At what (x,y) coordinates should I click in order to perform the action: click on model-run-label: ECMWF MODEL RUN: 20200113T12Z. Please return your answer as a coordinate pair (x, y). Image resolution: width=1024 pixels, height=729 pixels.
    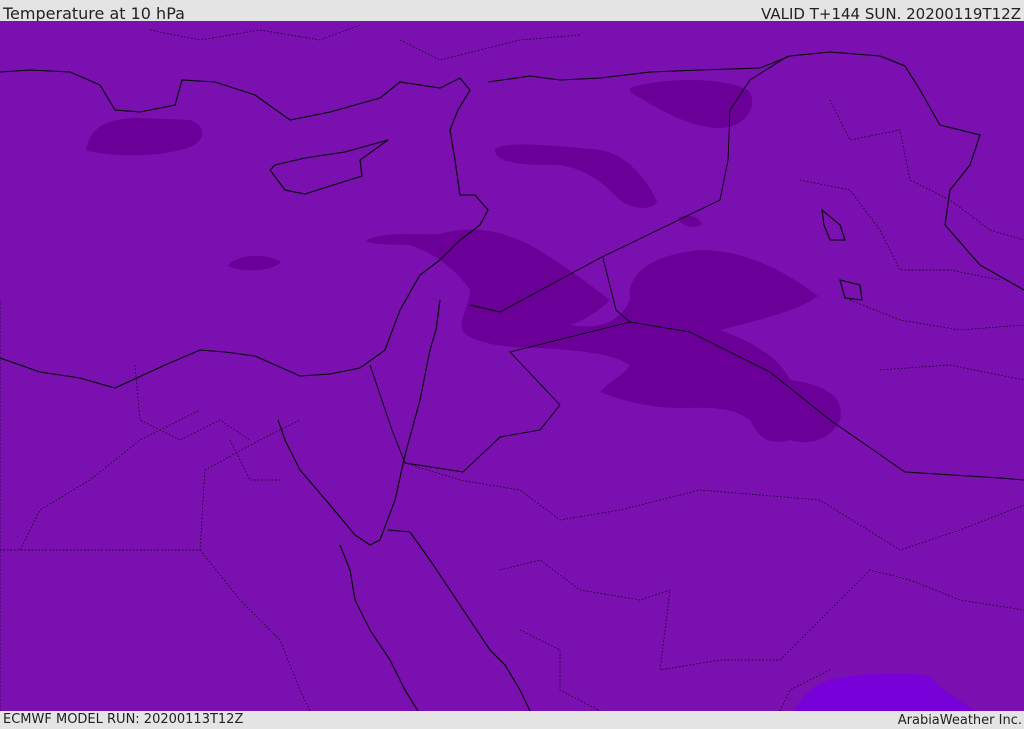
    Looking at the image, I should click on (123, 719).